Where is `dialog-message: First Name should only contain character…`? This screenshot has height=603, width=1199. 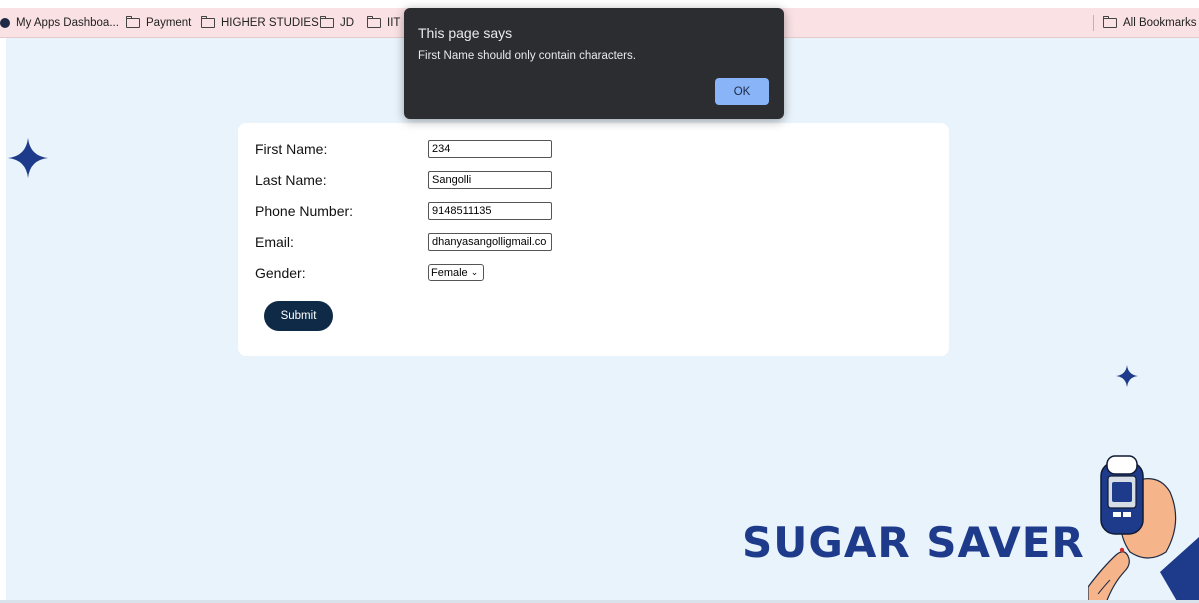
dialog-message: First Name should only contain character… is located at coordinates (527, 56).